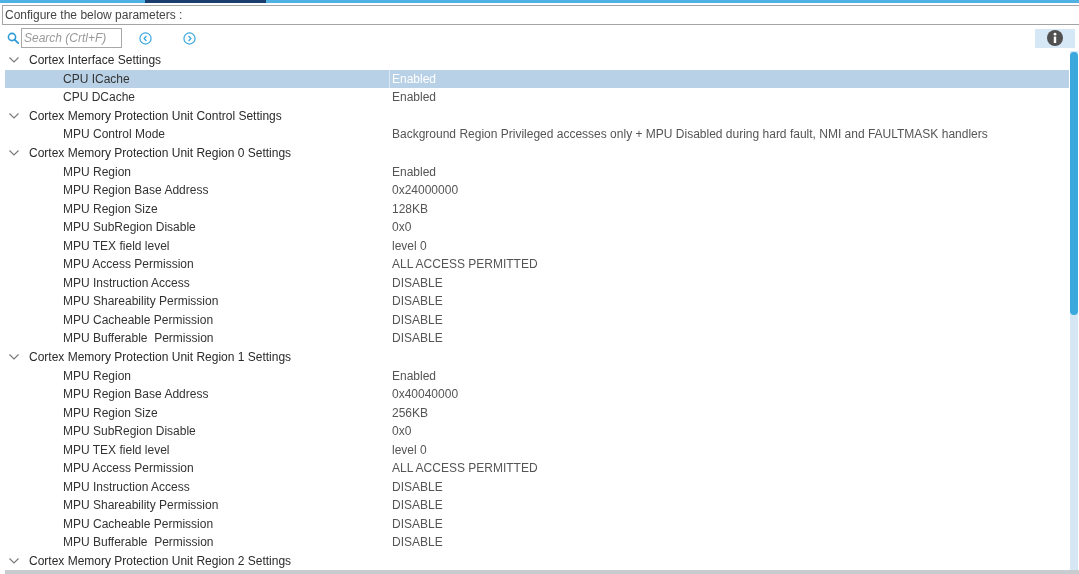 This screenshot has width=1079, height=574. Describe the element at coordinates (189, 38) in the screenshot. I see `chevron-right-circle-icon` at that location.